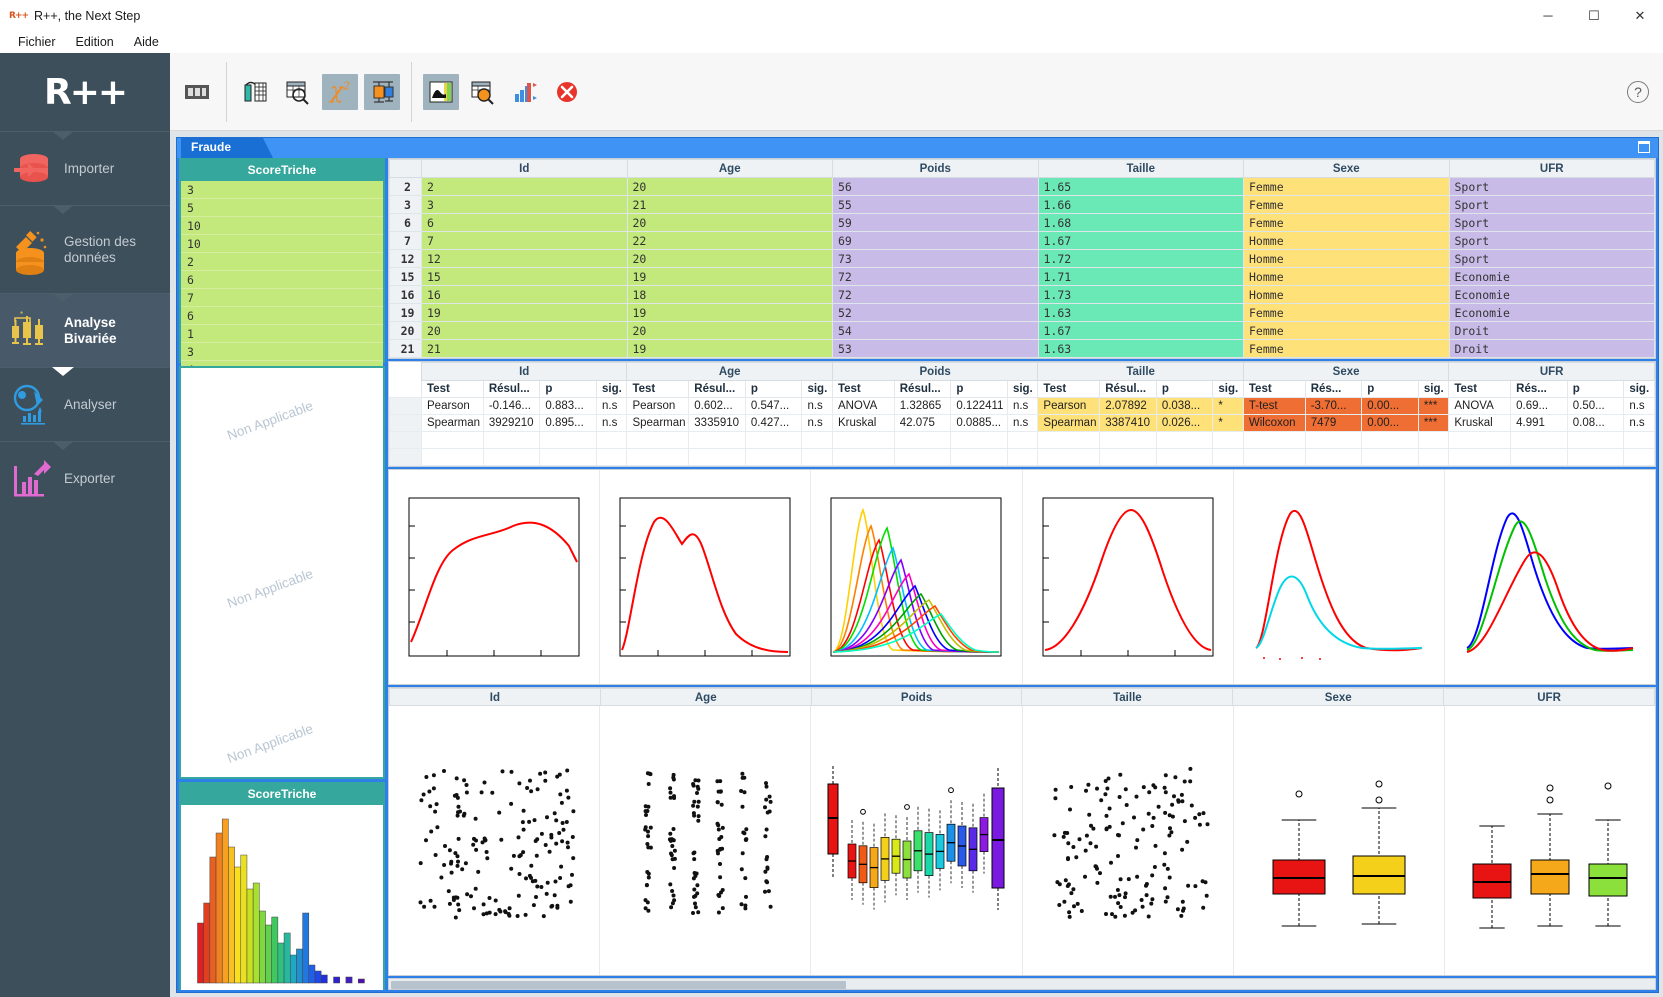 This screenshot has width=1663, height=997. Describe the element at coordinates (227, 148) in the screenshot. I see `tab-fraude: Fraude` at that location.